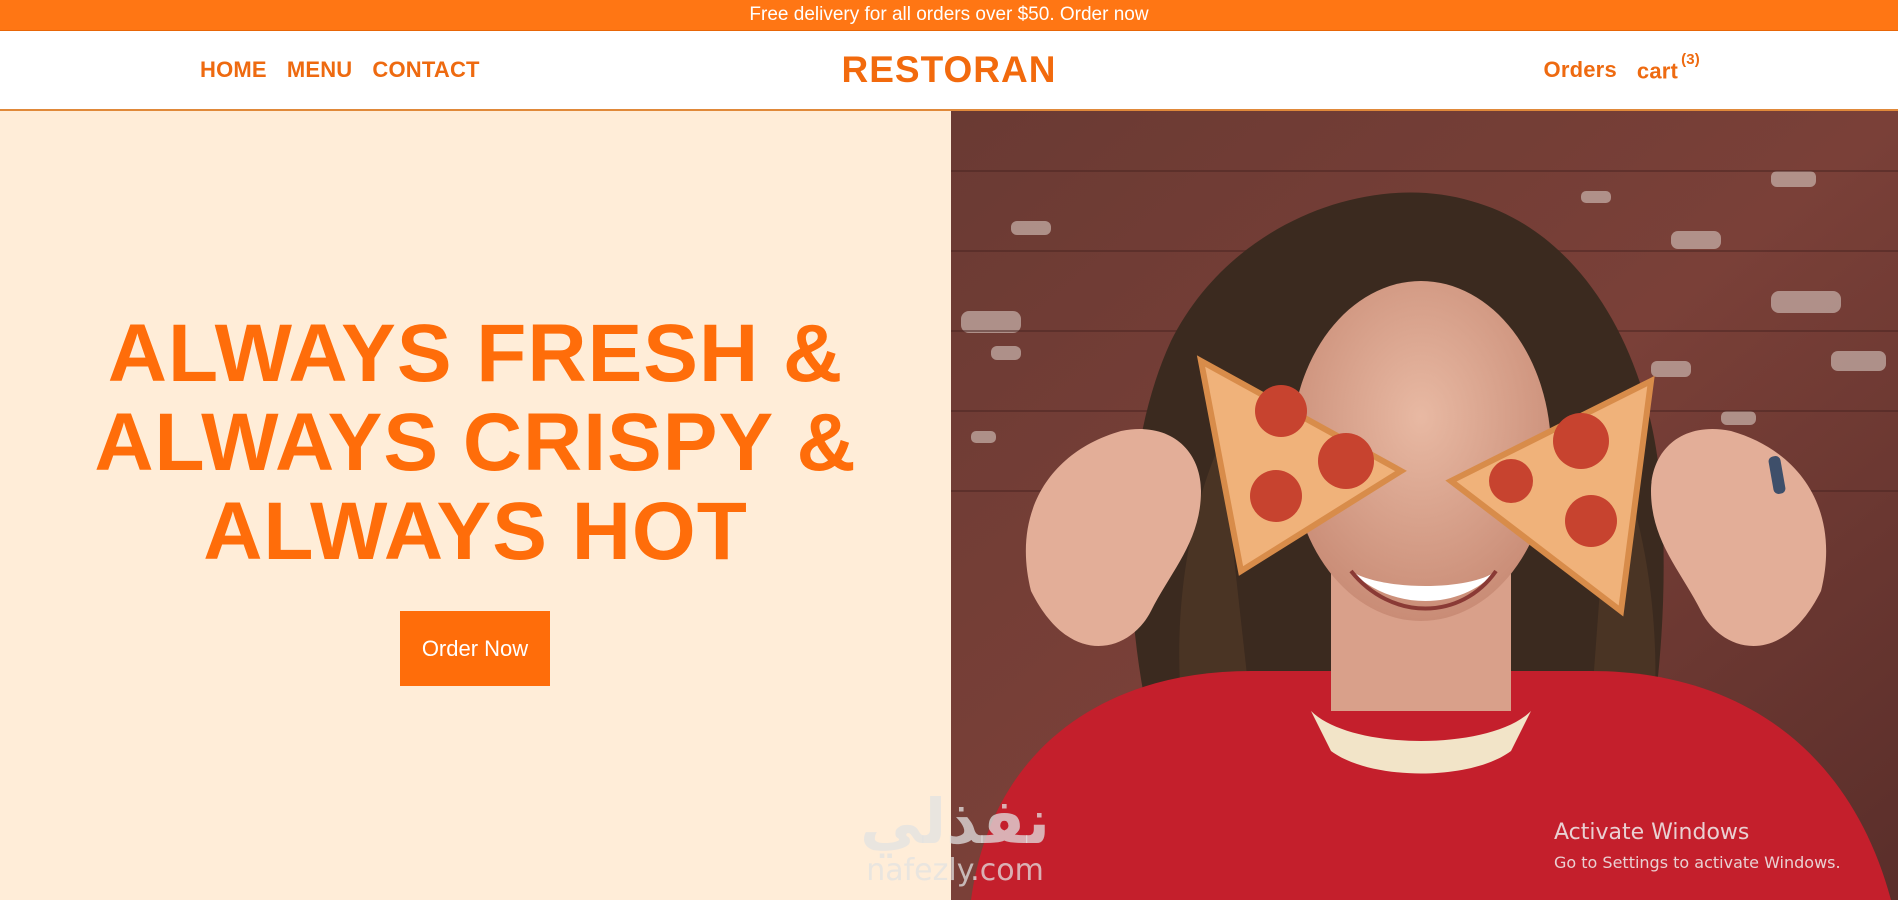 This screenshot has width=1898, height=900. What do you see at coordinates (475, 648) in the screenshot?
I see `order-now-button: Order Now` at bounding box center [475, 648].